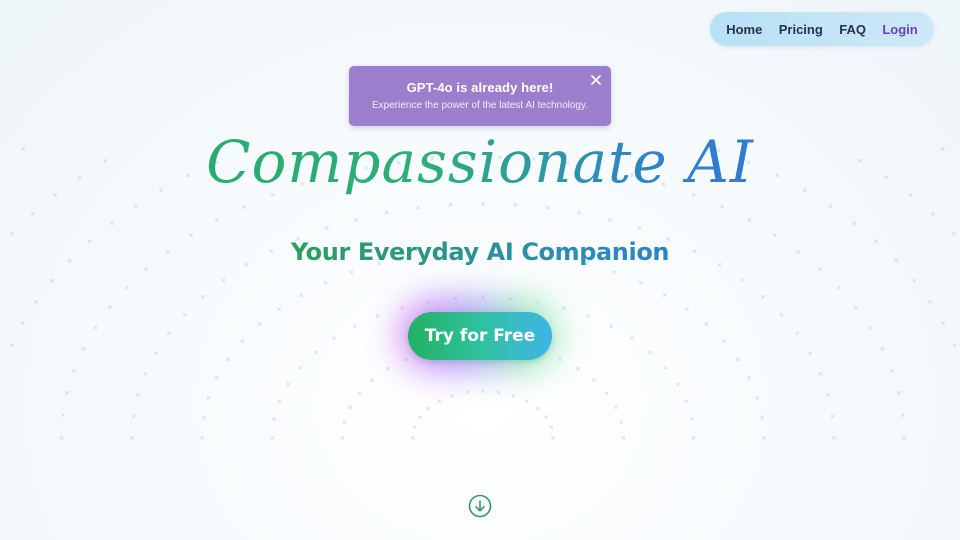 Image resolution: width=960 pixels, height=540 pixels. I want to click on top-nav: Home Pricing FAQ Login, so click(822, 29).